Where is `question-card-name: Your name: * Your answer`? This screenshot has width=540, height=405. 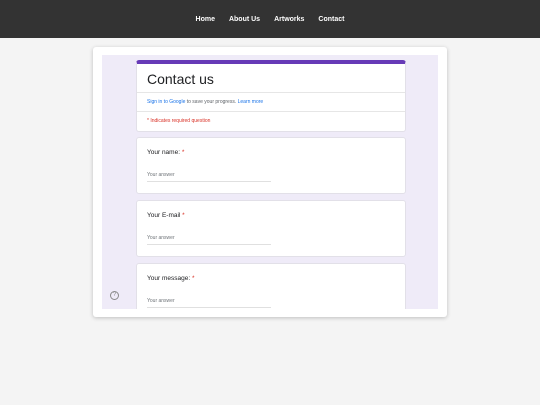 question-card-name: Your name: * Your answer is located at coordinates (271, 165).